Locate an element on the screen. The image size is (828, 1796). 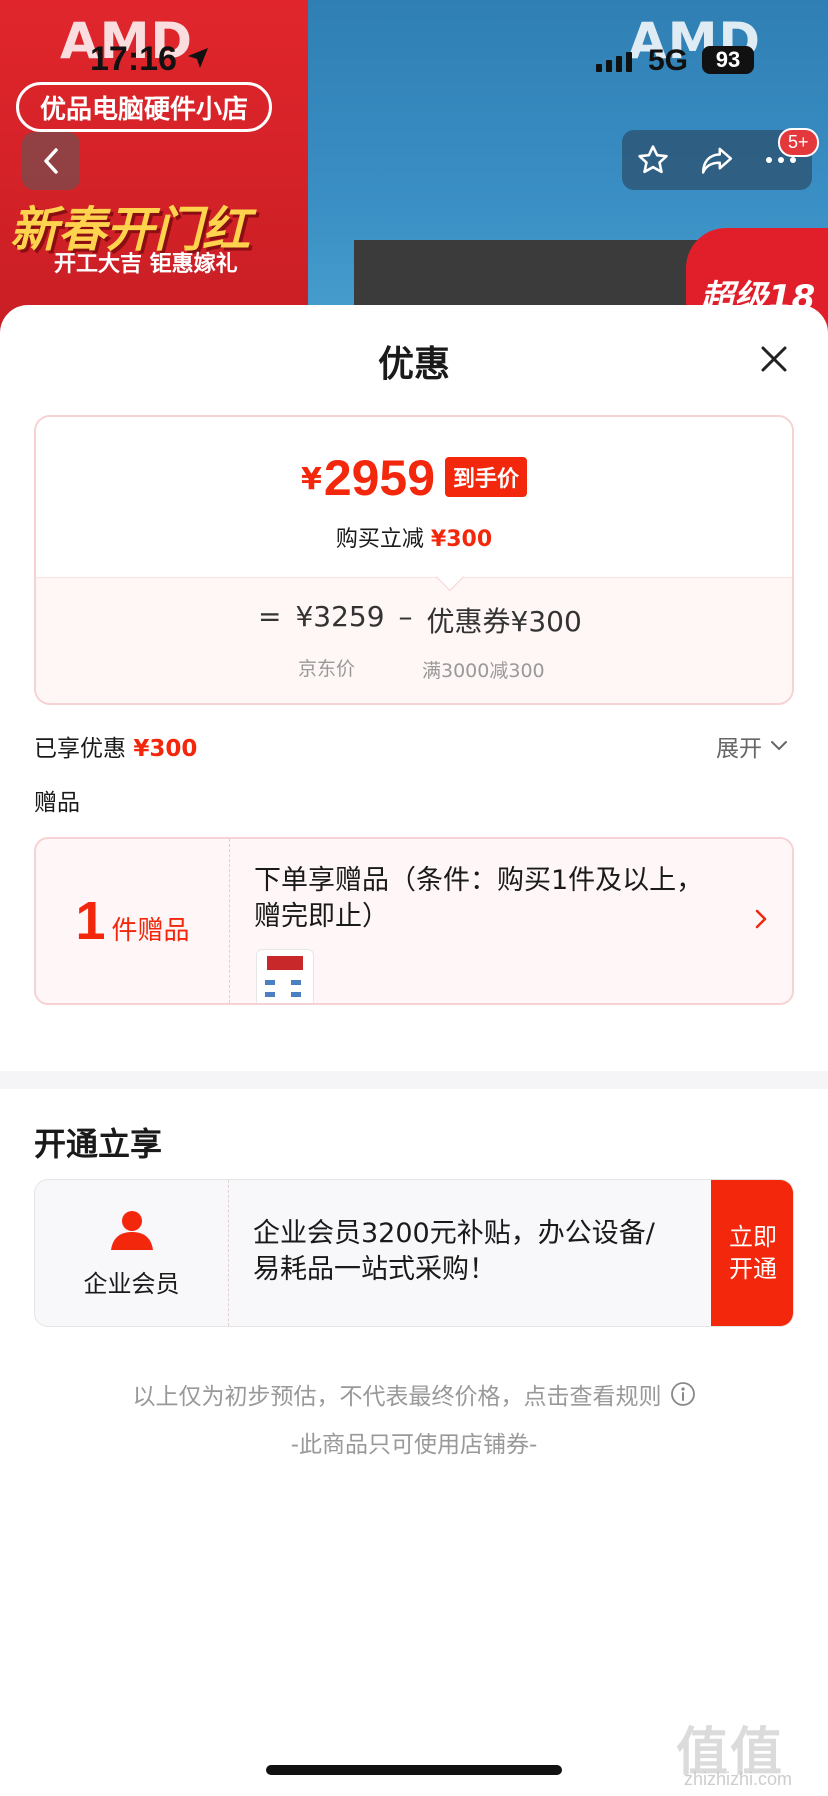
enjoyed-discount: 已享优惠 ¥300 is located at coordinates (115, 746).